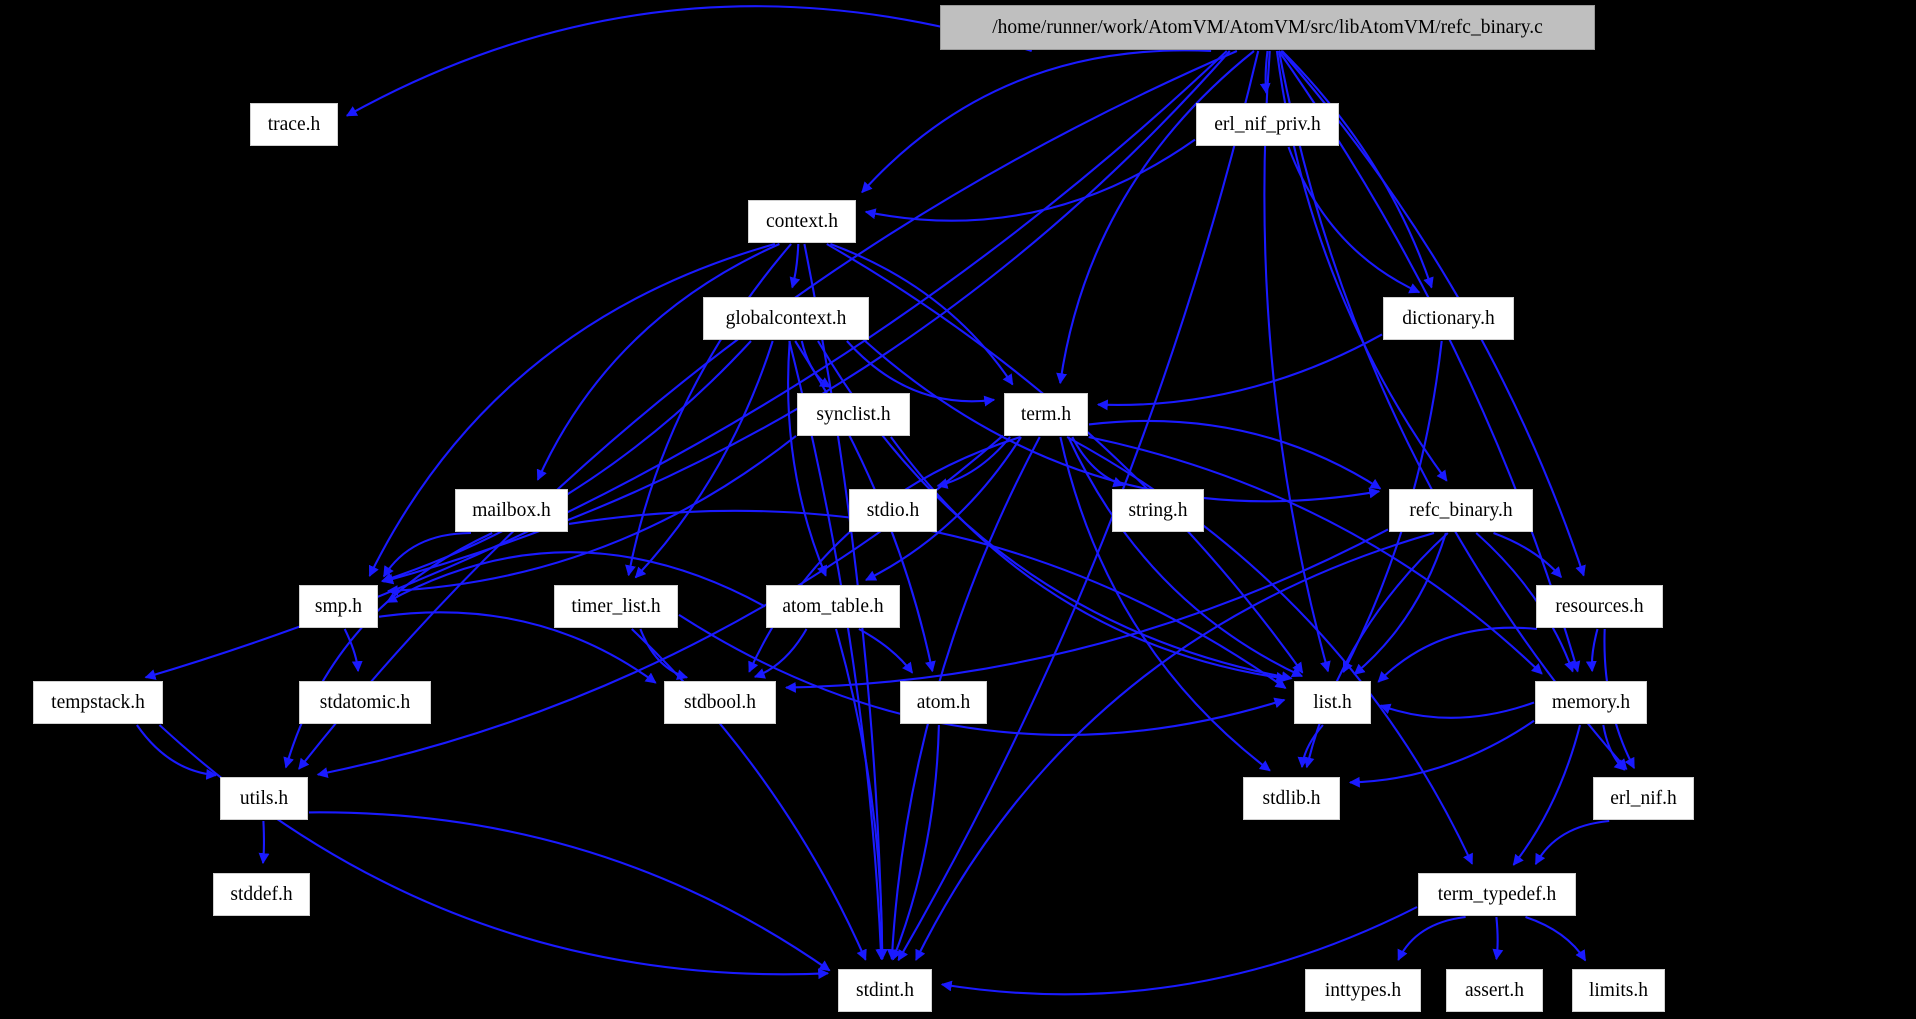 This screenshot has width=1916, height=1019. I want to click on node-label: memory.h, so click(1591, 702).